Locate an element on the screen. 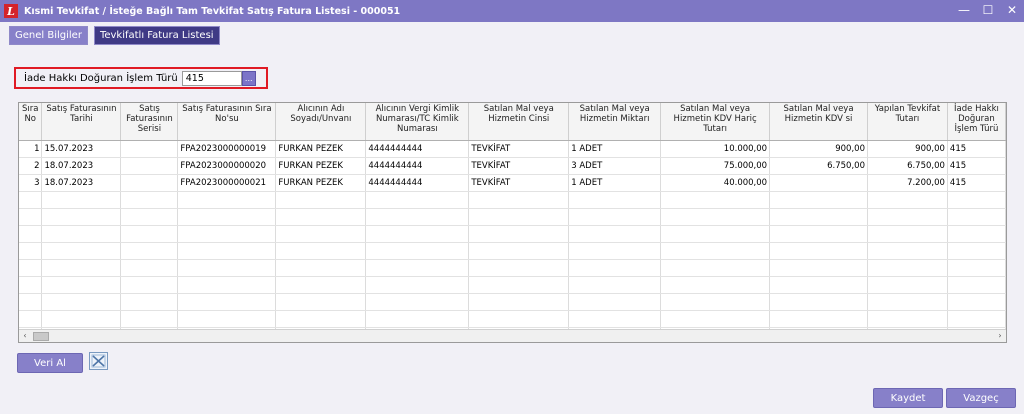  col-fatura-tarihi: Satış Faturasının Tarihi is located at coordinates (81, 122).